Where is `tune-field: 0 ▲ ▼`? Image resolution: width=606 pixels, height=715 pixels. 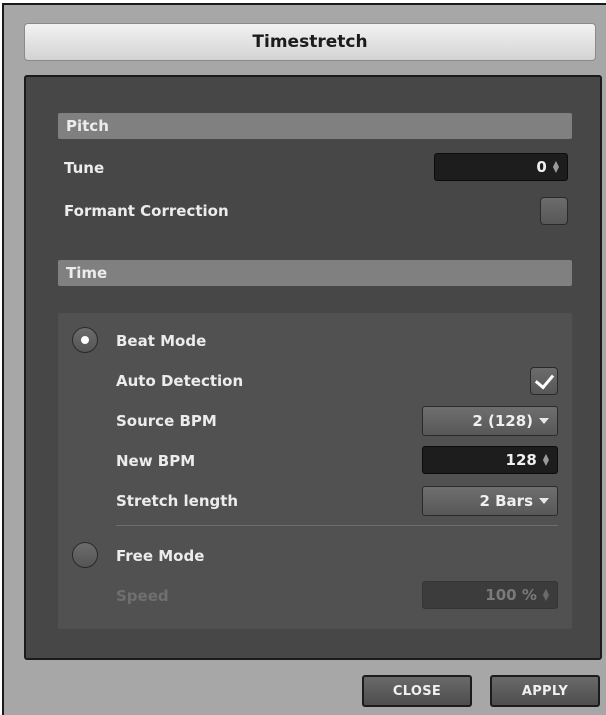 tune-field: 0 ▲ ▼ is located at coordinates (501, 167).